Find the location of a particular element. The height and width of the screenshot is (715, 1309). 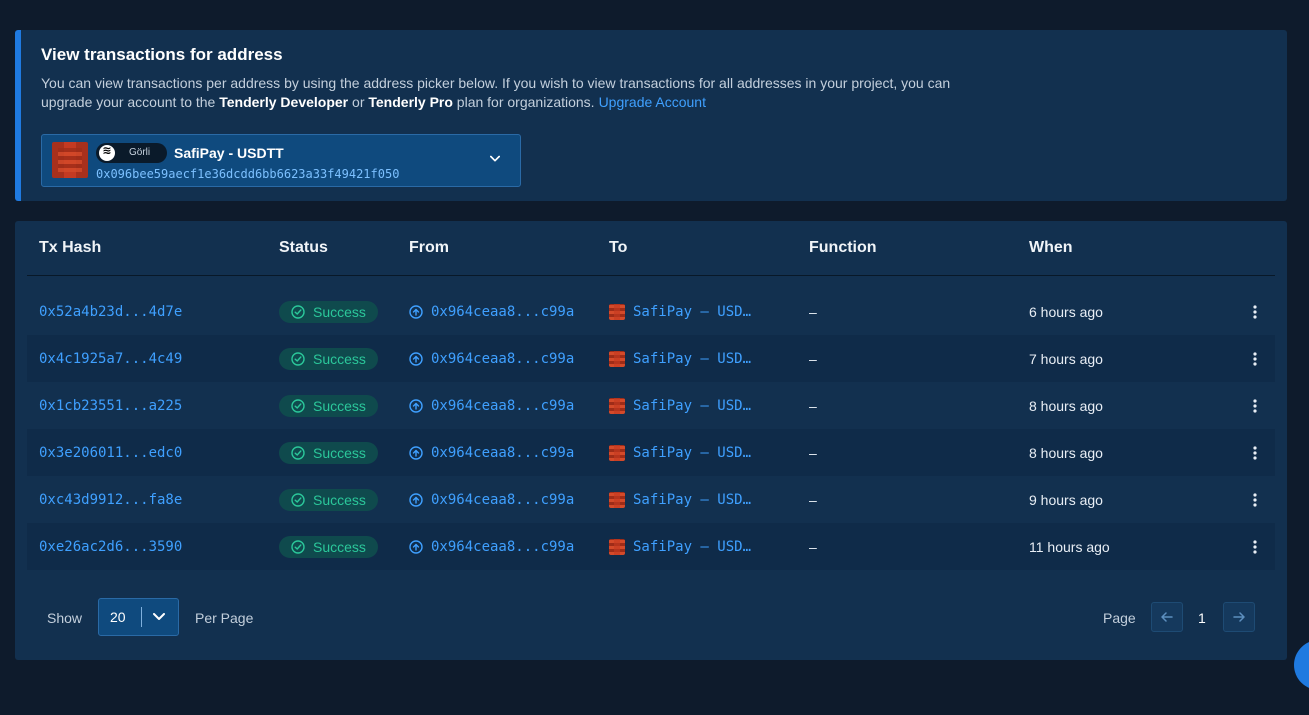

page-size-value: 20 is located at coordinates (118, 617).